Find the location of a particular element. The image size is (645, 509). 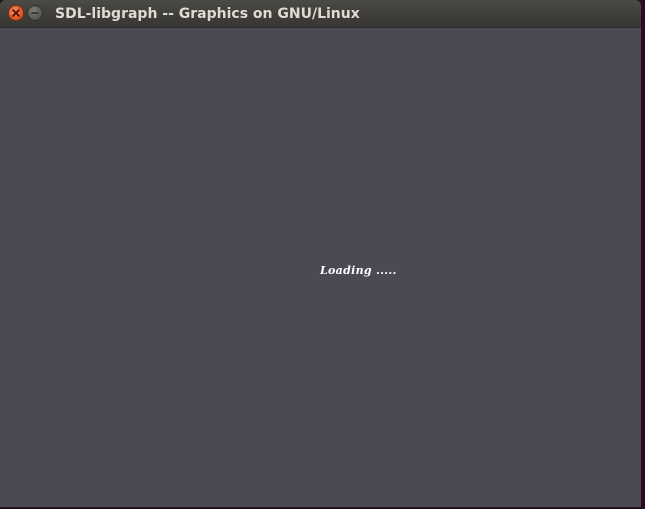

close-button is located at coordinates (16, 13).